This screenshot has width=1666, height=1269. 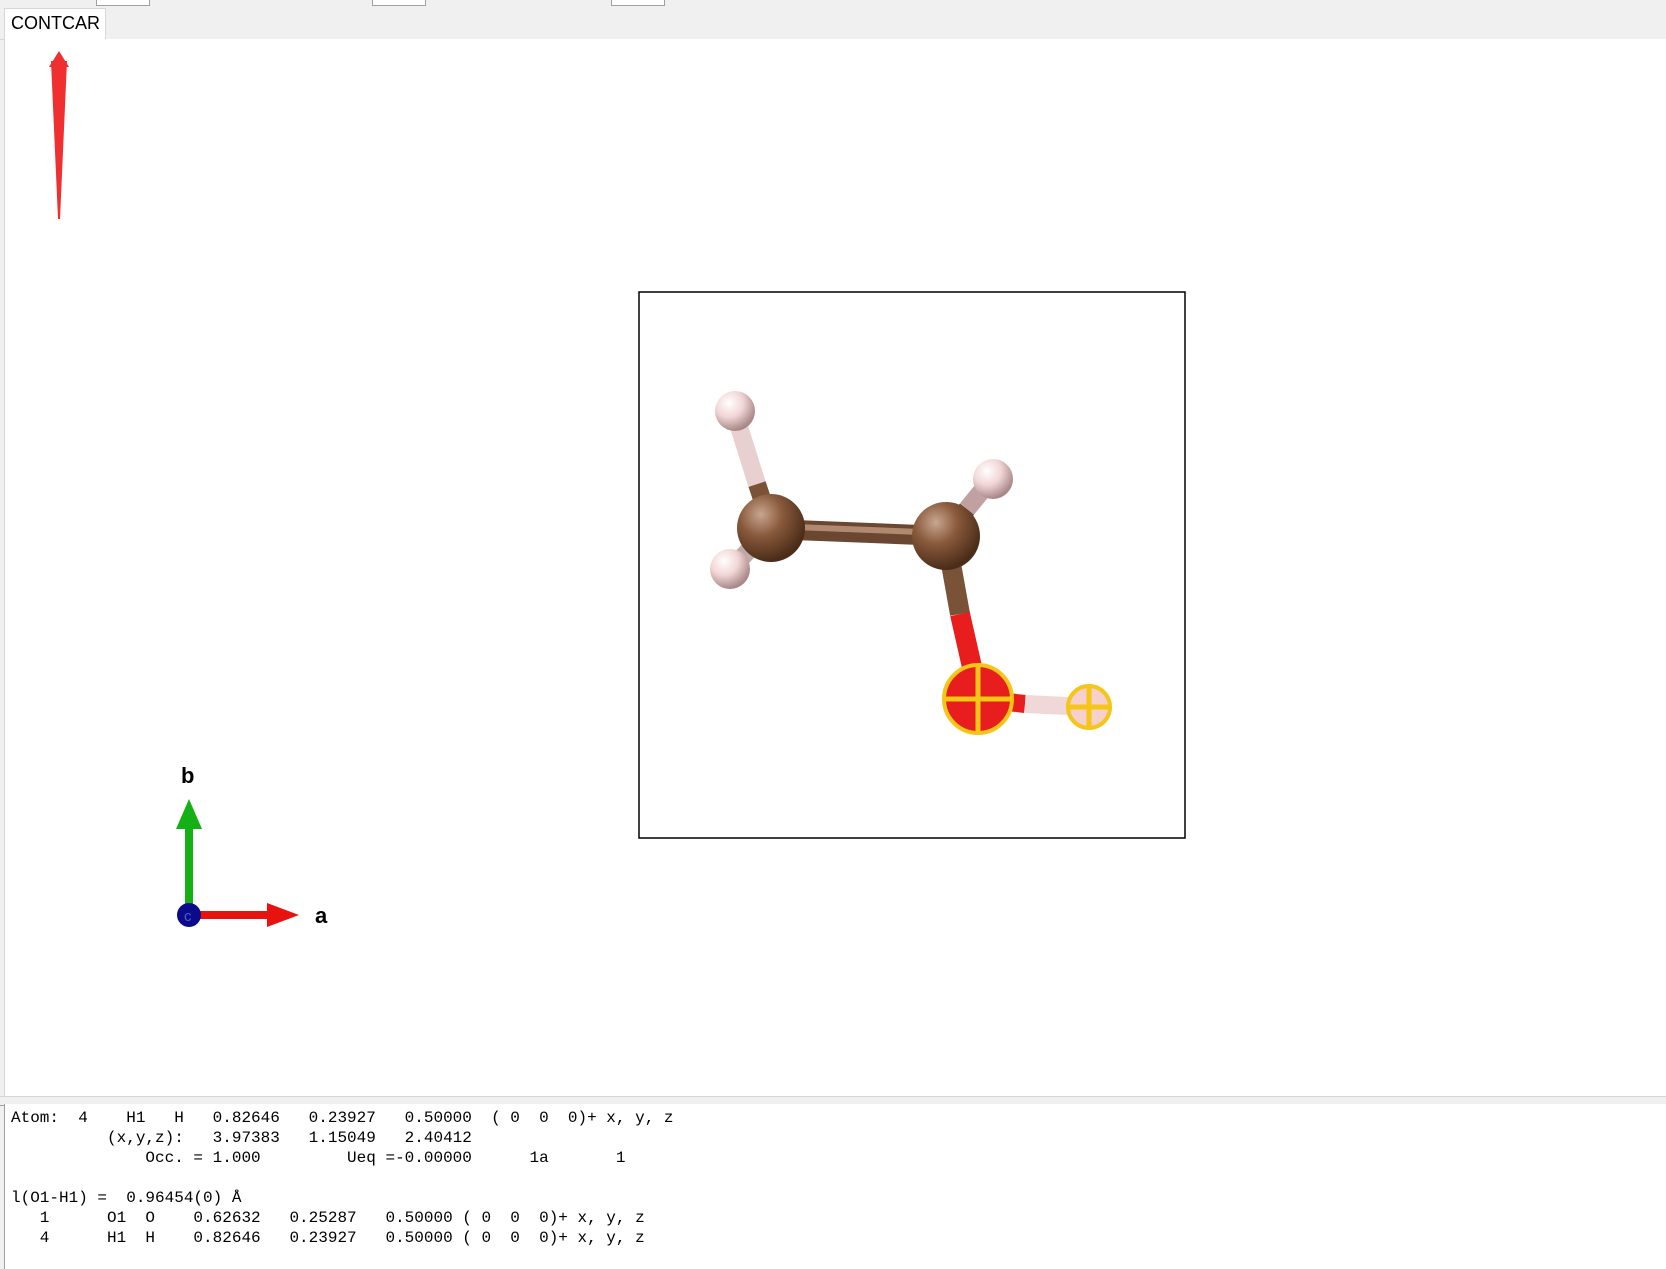 I want to click on up-direction-arrow, so click(x=59, y=135).